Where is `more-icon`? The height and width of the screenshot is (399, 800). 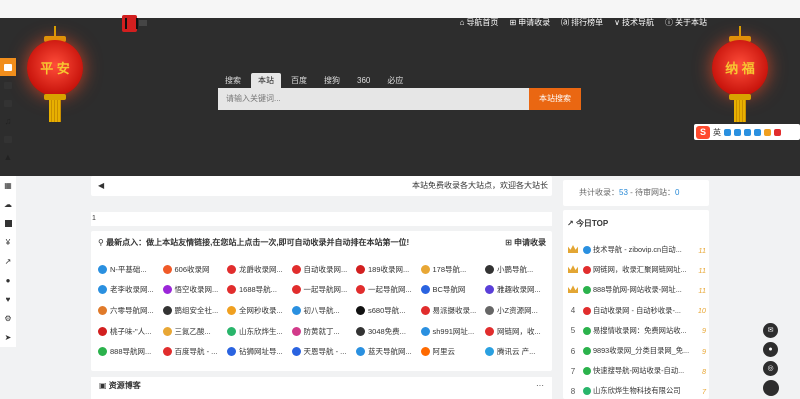 more-icon is located at coordinates (777, 132).